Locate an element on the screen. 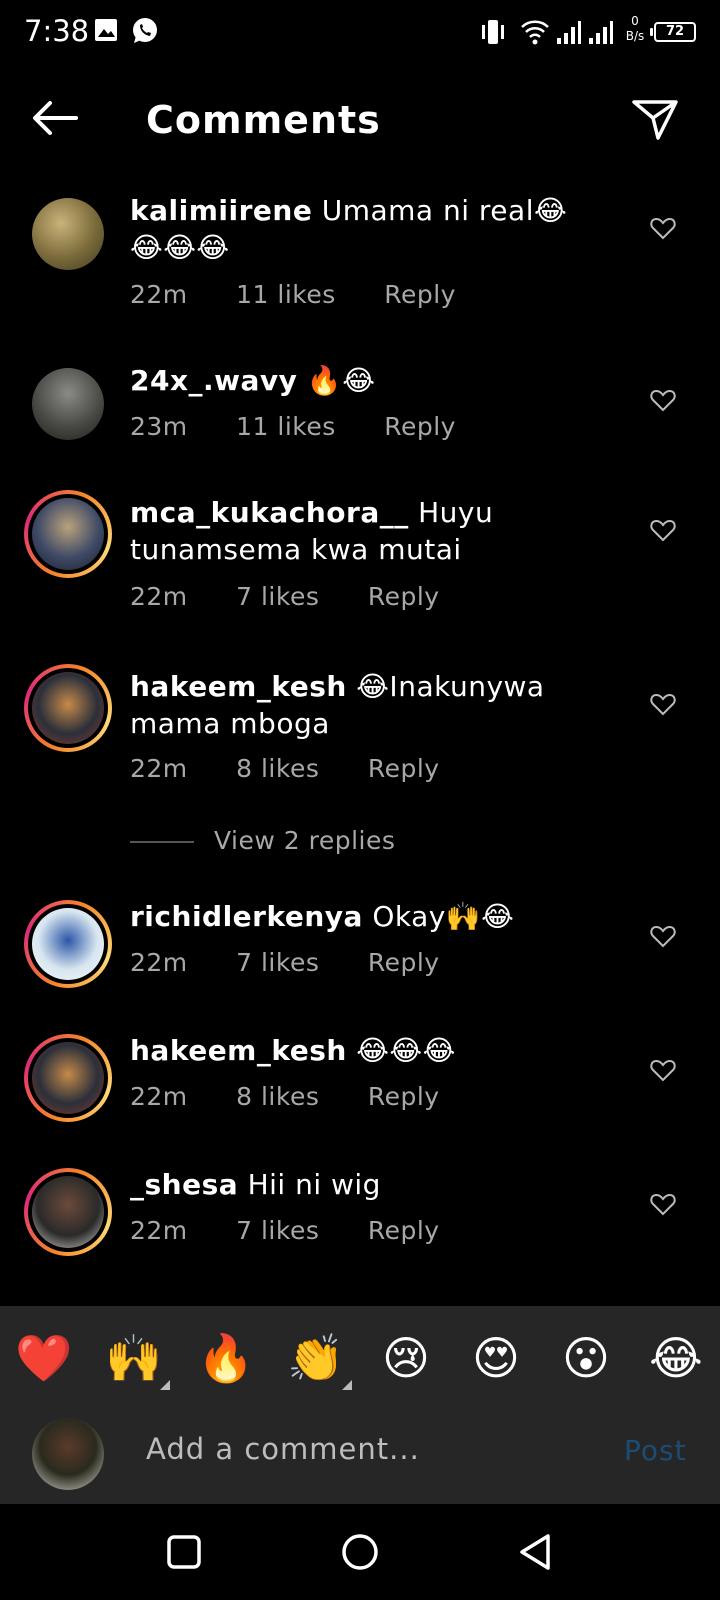  comment-username: mca_kukachora__ is located at coordinates (269, 512).